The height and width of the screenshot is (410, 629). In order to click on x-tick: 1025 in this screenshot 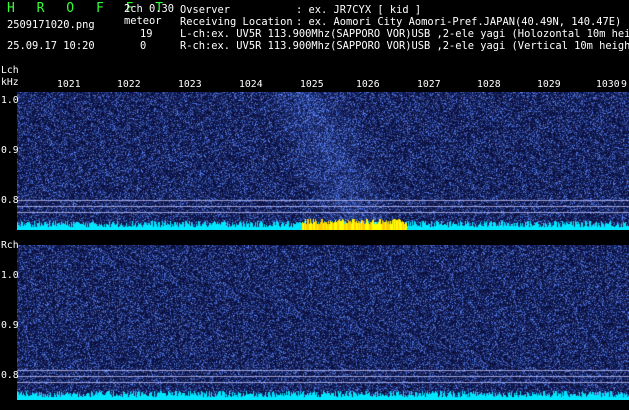, I will do `click(312, 84)`.